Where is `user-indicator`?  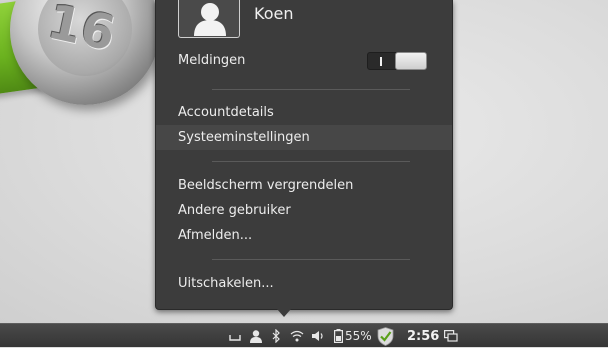
user-indicator is located at coordinates (256, 336).